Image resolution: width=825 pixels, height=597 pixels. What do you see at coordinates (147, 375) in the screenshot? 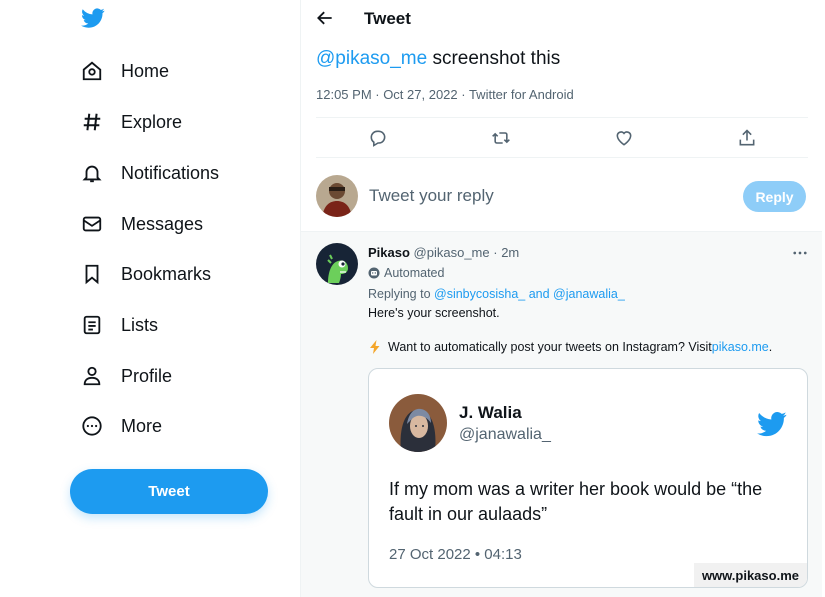
I see `sidebar-item-label: Profile` at bounding box center [147, 375].